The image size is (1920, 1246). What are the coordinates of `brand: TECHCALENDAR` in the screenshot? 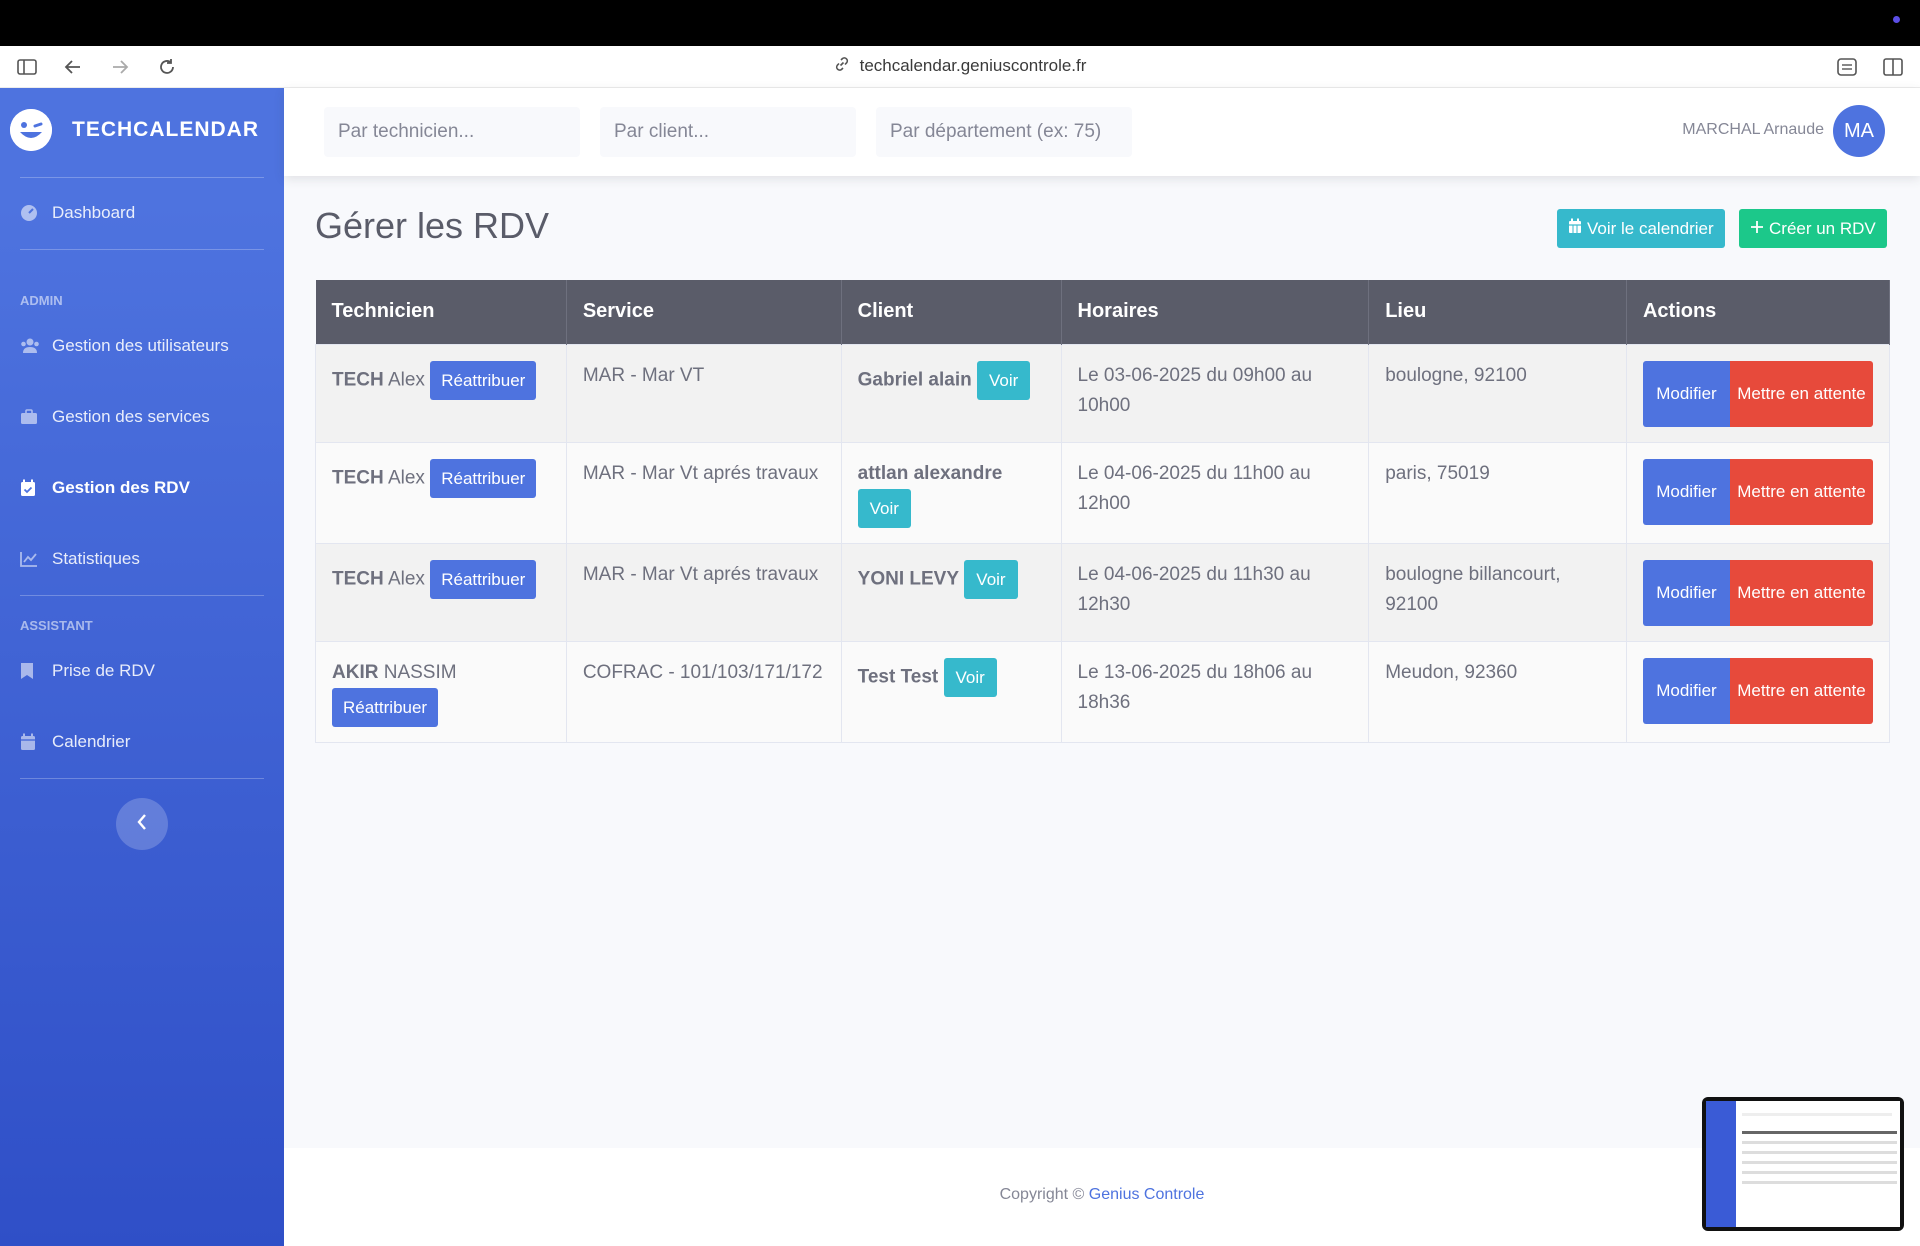 It's located at (134, 130).